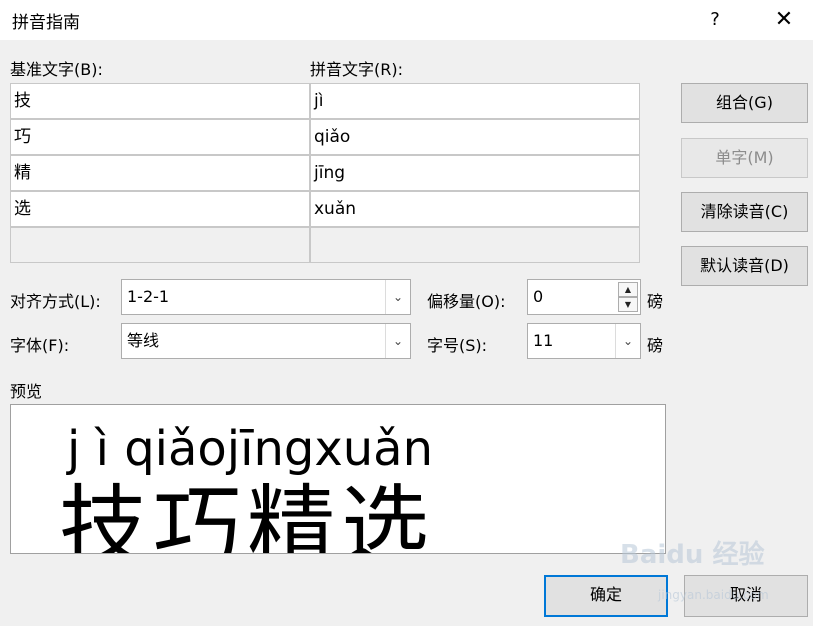 The width and height of the screenshot is (813, 626). I want to click on size-select: 11 ⌄, so click(584, 341).